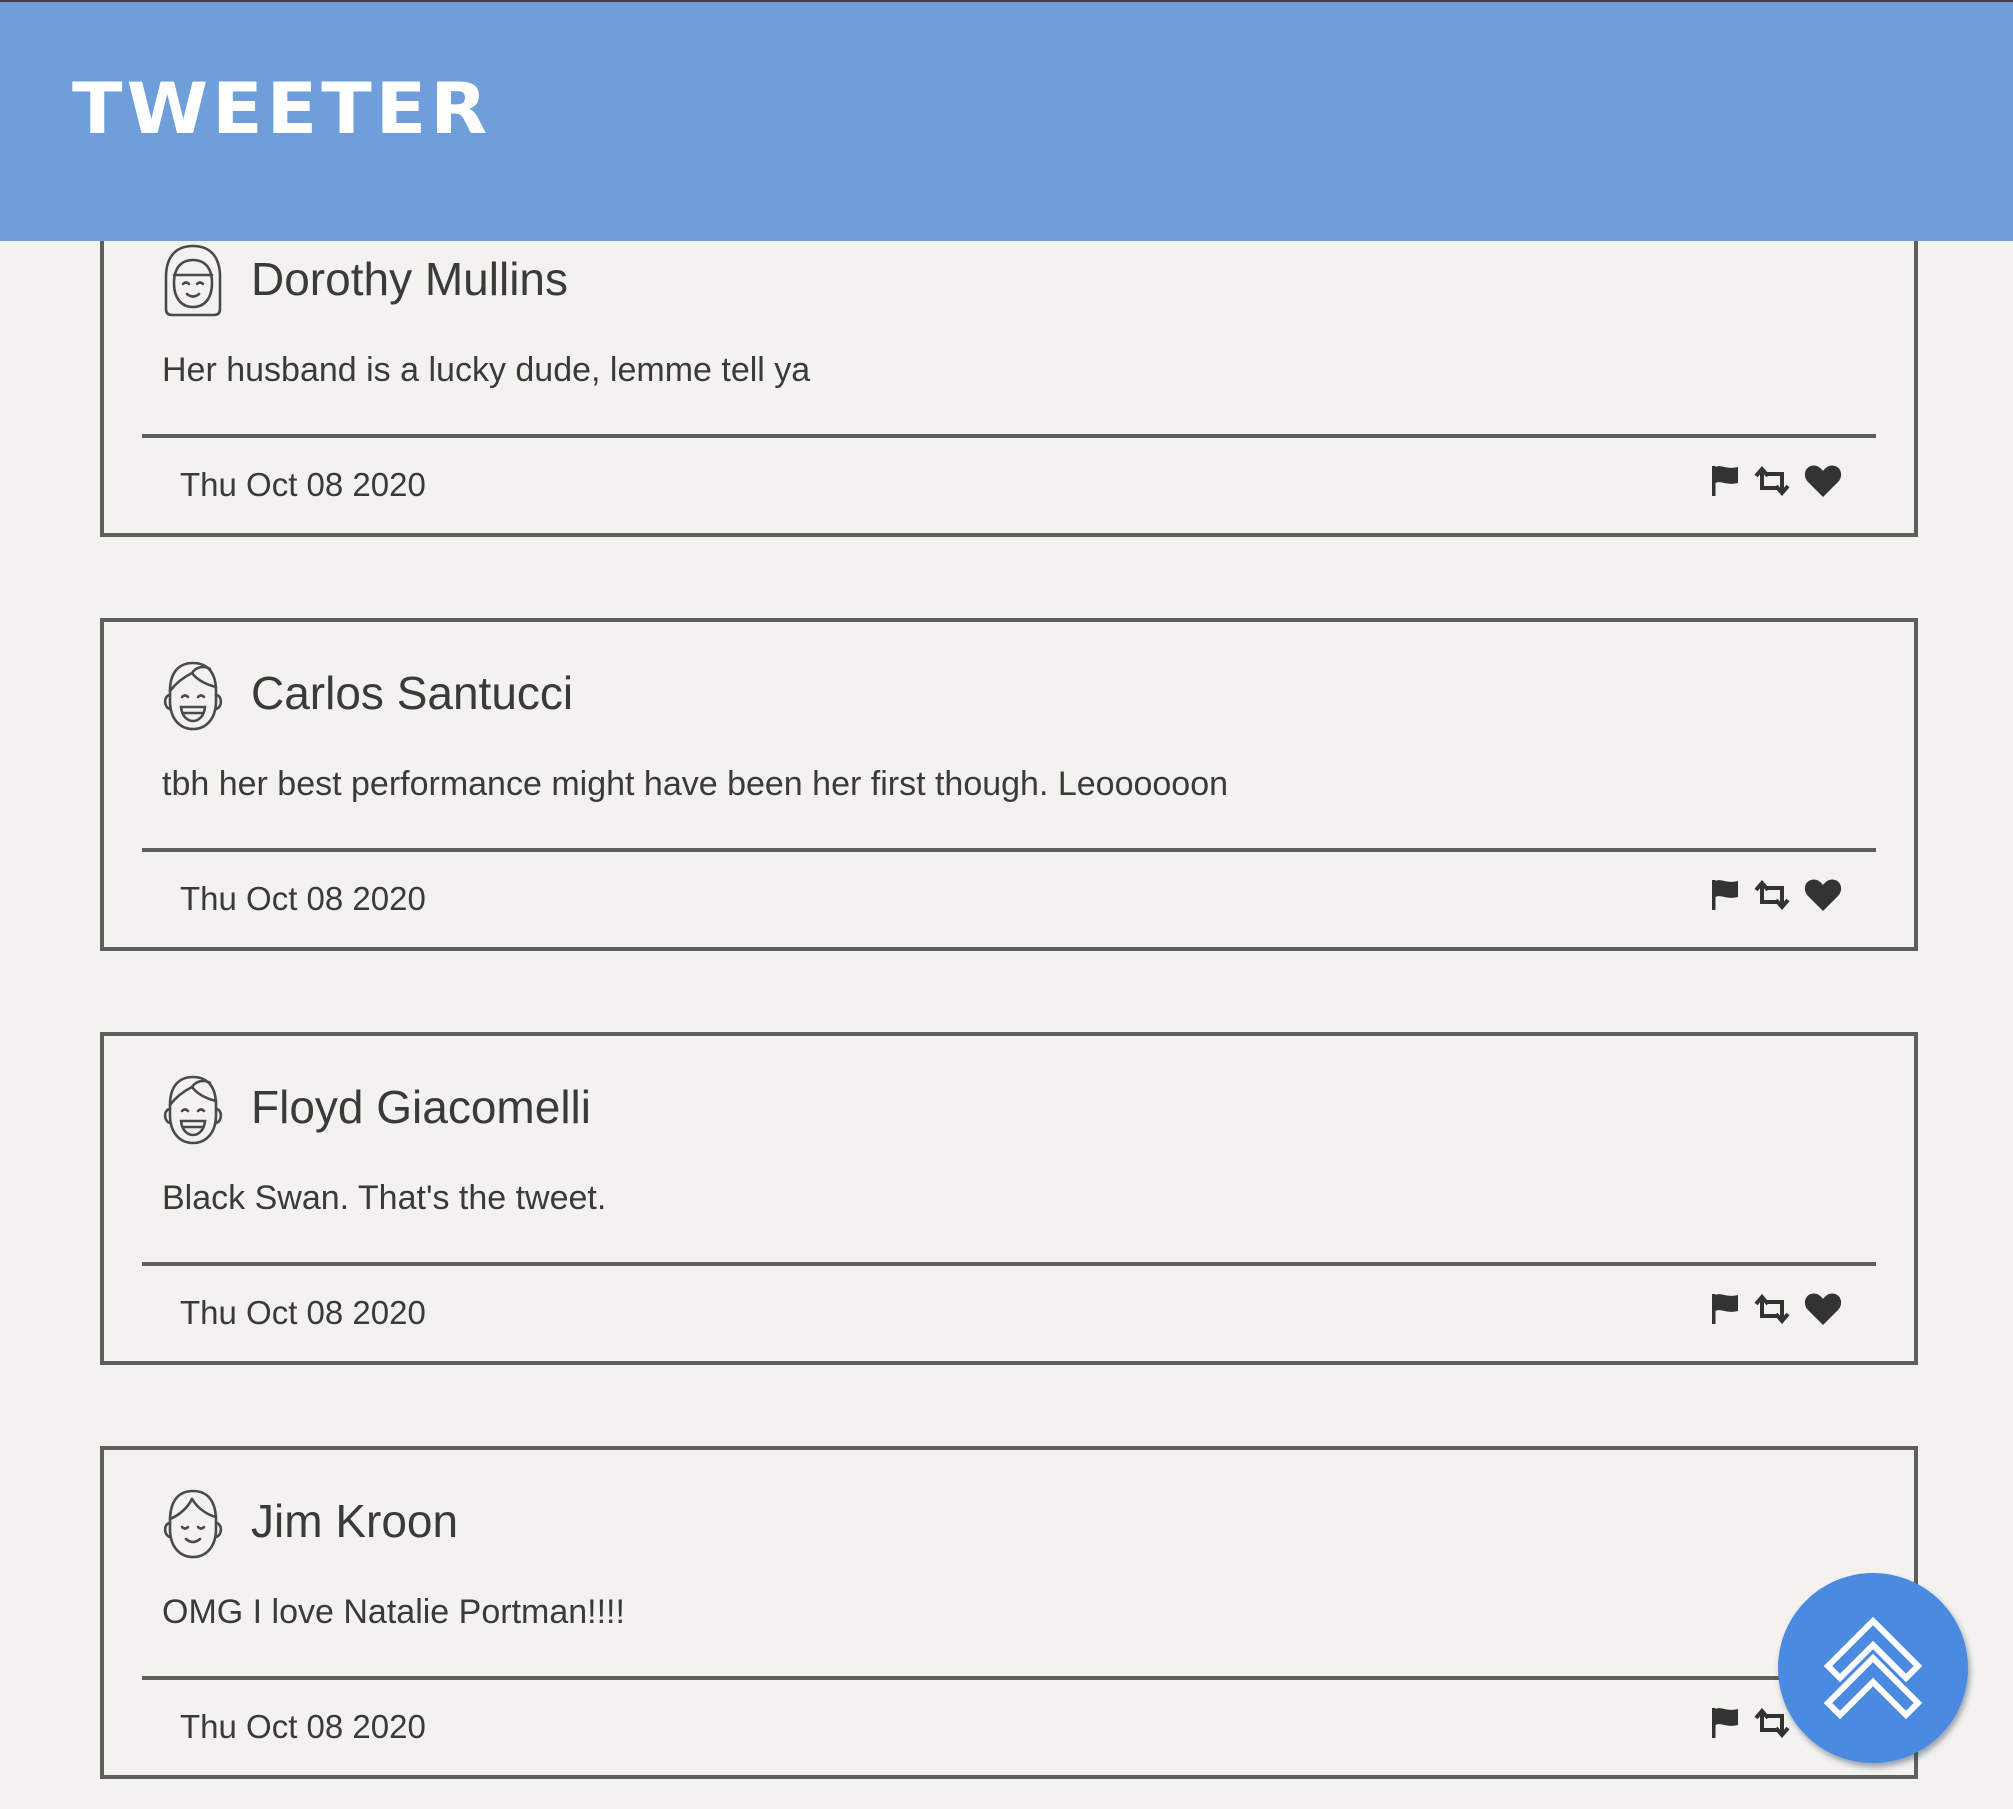 This screenshot has height=1809, width=2013. What do you see at coordinates (193, 1523) in the screenshot?
I see `smiling-face-icon` at bounding box center [193, 1523].